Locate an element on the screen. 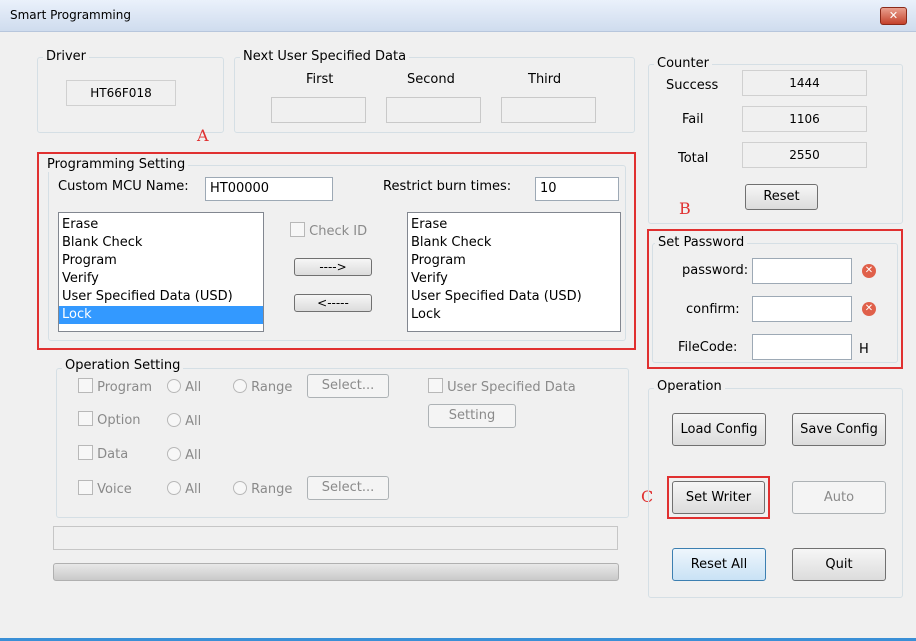 This screenshot has width=916, height=641. voice-all-label: All is located at coordinates (193, 489).